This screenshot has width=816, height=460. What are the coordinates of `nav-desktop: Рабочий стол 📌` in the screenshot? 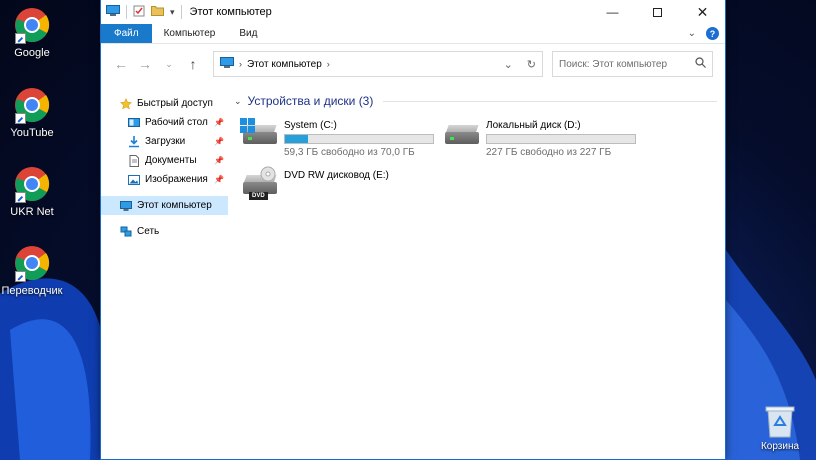 It's located at (164, 122).